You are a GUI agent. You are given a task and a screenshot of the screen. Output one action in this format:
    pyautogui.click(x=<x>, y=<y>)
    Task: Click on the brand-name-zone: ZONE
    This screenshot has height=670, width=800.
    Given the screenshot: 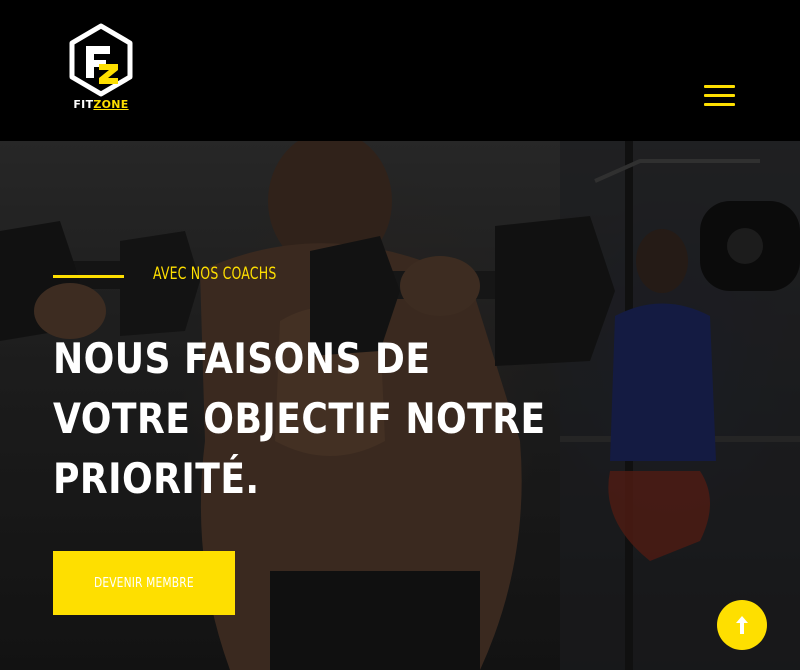 What is the action you would take?
    pyautogui.click(x=111, y=104)
    